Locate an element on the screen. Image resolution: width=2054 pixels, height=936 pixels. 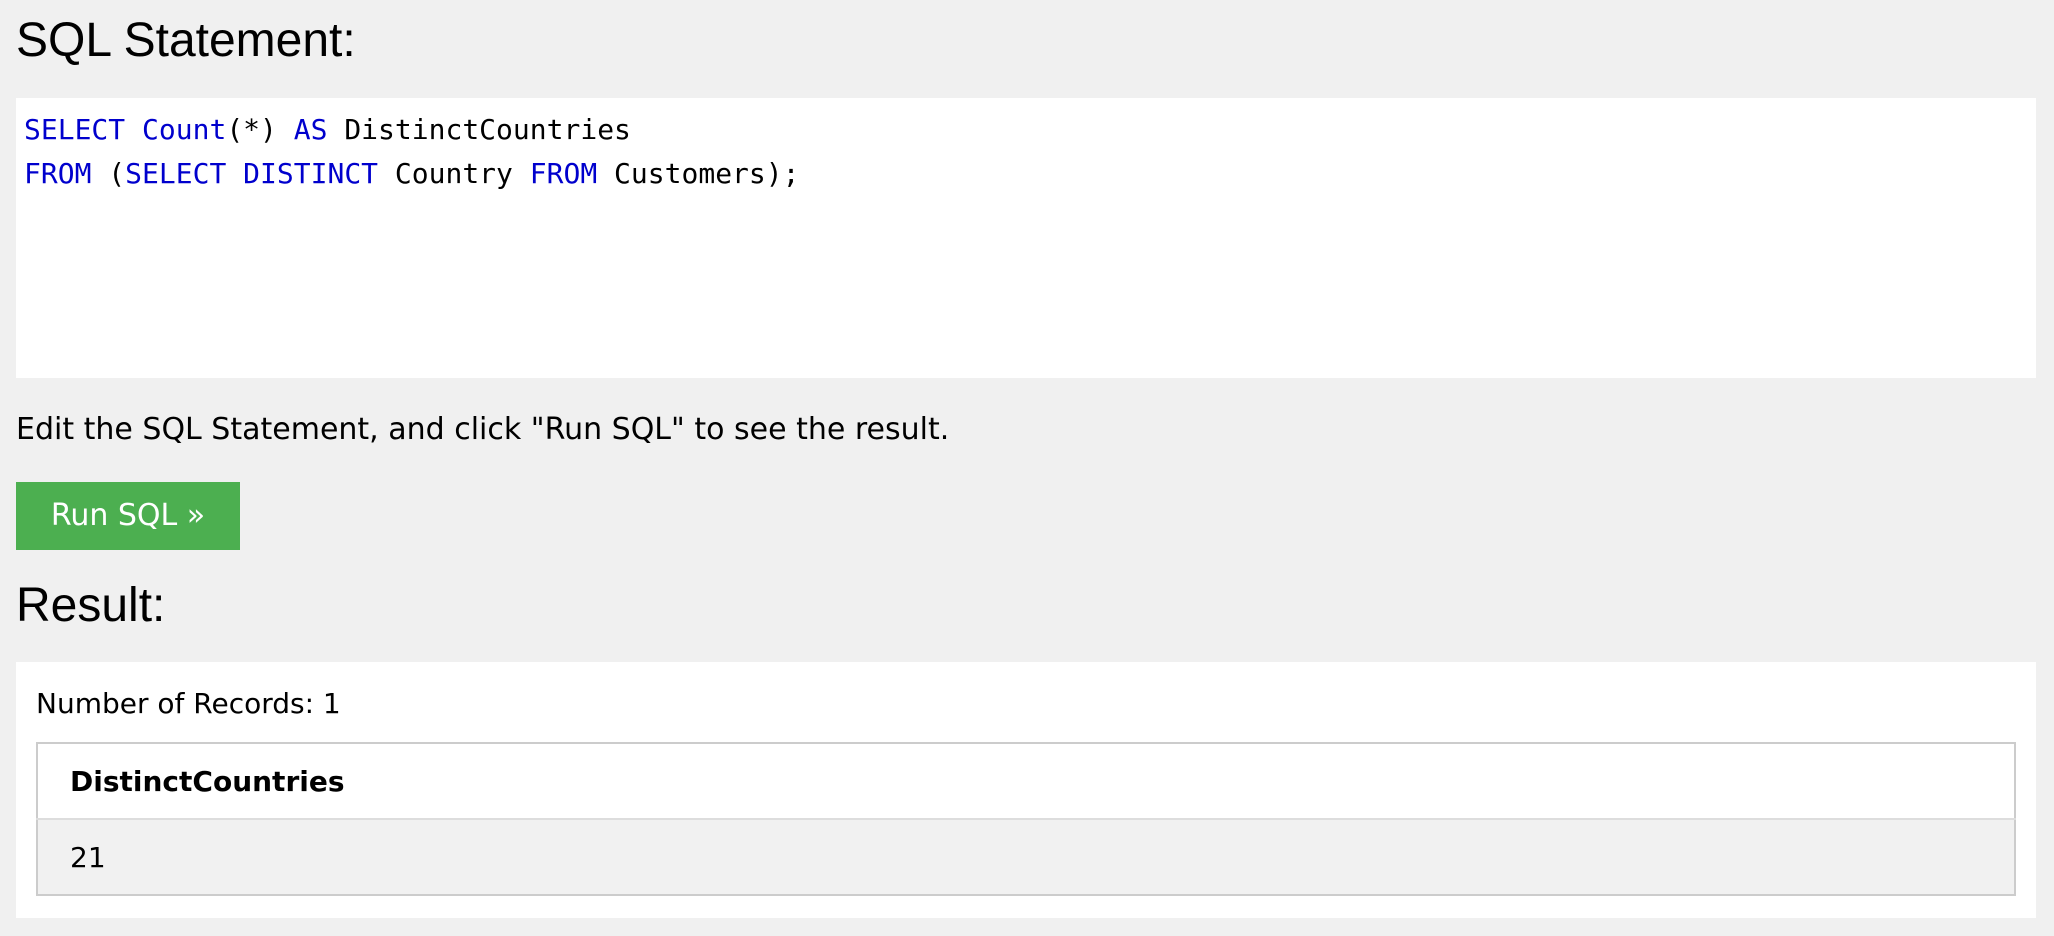
result-header-row: DistinctCountries is located at coordinates (1026, 781).